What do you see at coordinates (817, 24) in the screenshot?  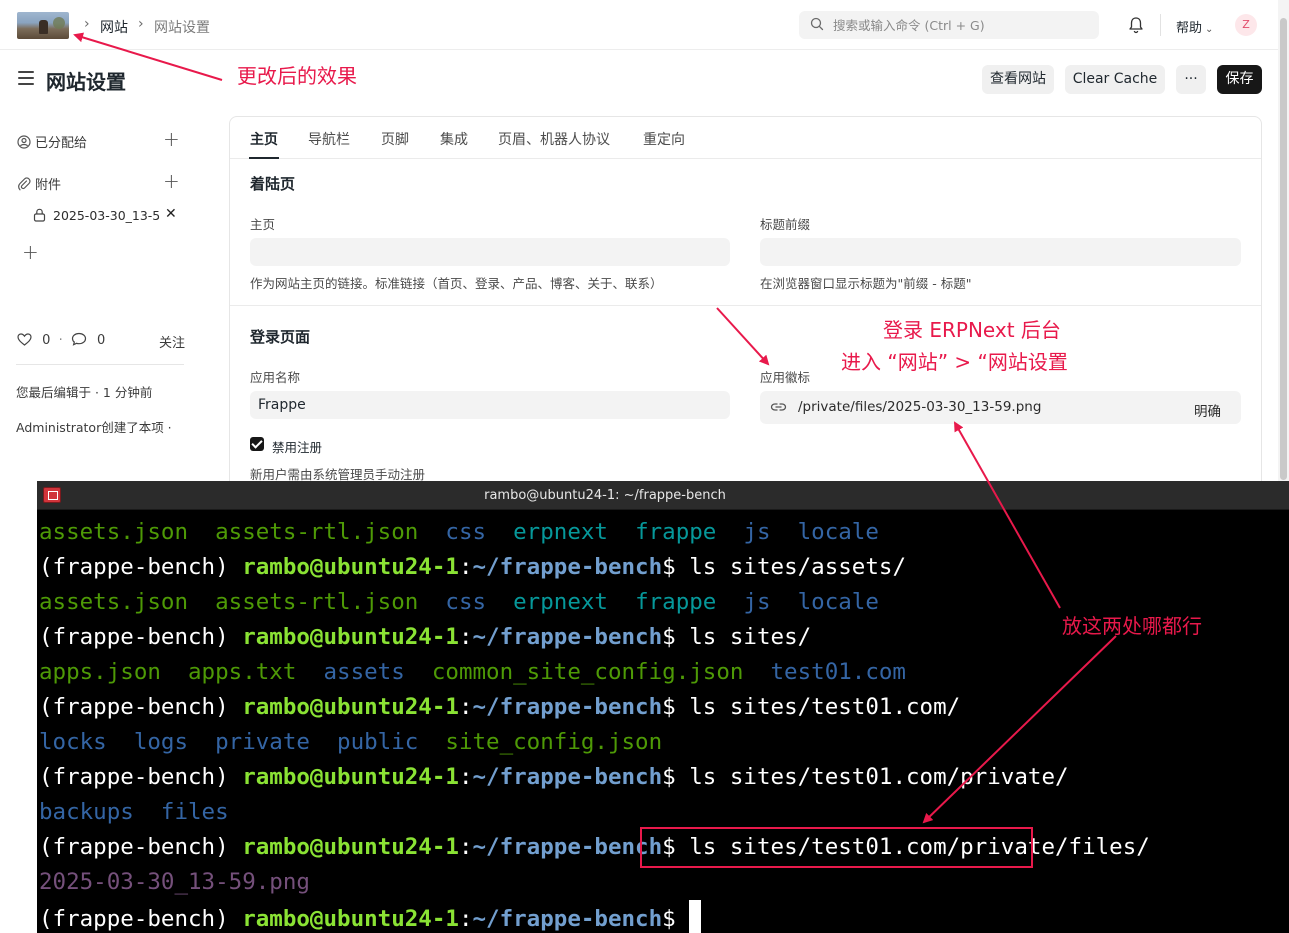 I see `search-icon` at bounding box center [817, 24].